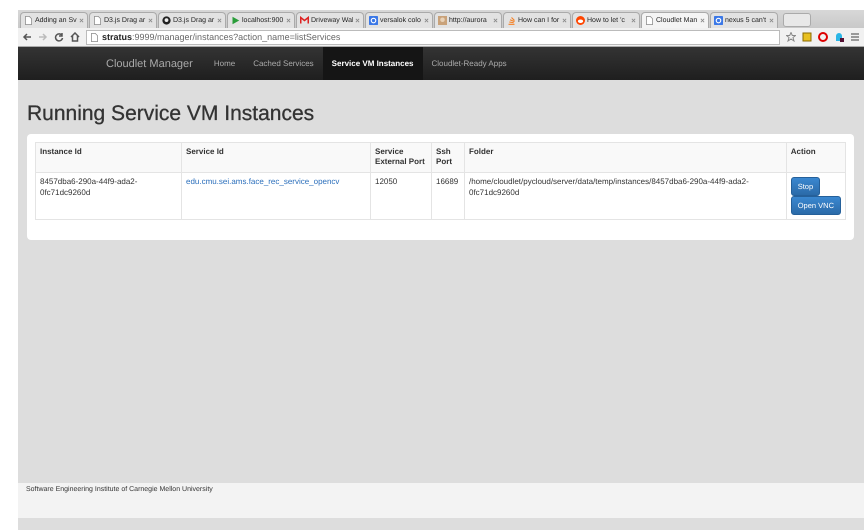 The height and width of the screenshot is (530, 864). What do you see at coordinates (823, 37) in the screenshot?
I see `opera-icon` at bounding box center [823, 37].